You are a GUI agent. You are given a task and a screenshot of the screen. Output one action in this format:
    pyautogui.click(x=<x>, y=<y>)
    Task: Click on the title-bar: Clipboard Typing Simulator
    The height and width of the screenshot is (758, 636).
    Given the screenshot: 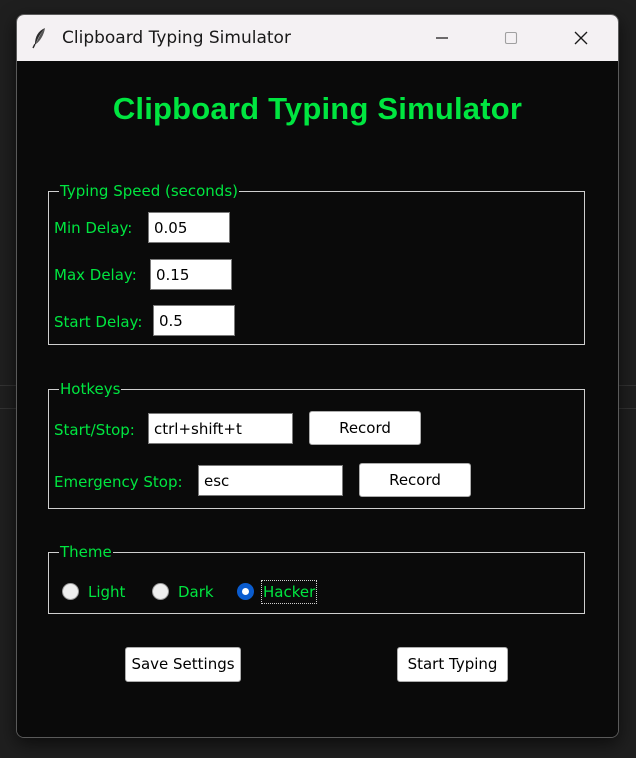 What is the action you would take?
    pyautogui.click(x=317, y=38)
    